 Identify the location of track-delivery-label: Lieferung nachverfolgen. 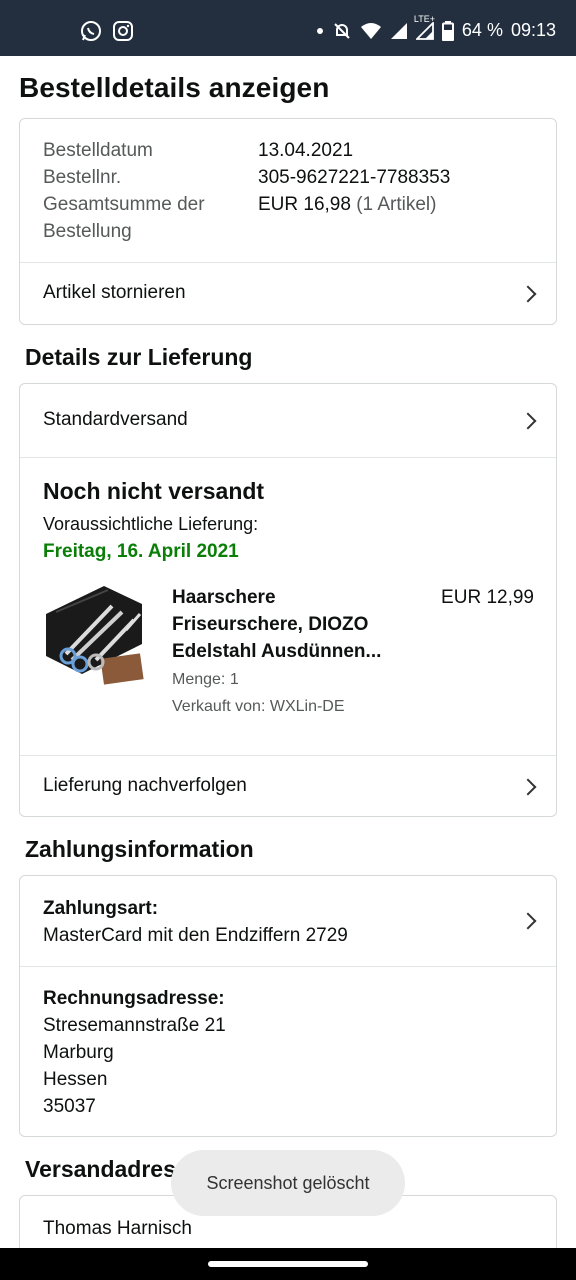
(145, 785).